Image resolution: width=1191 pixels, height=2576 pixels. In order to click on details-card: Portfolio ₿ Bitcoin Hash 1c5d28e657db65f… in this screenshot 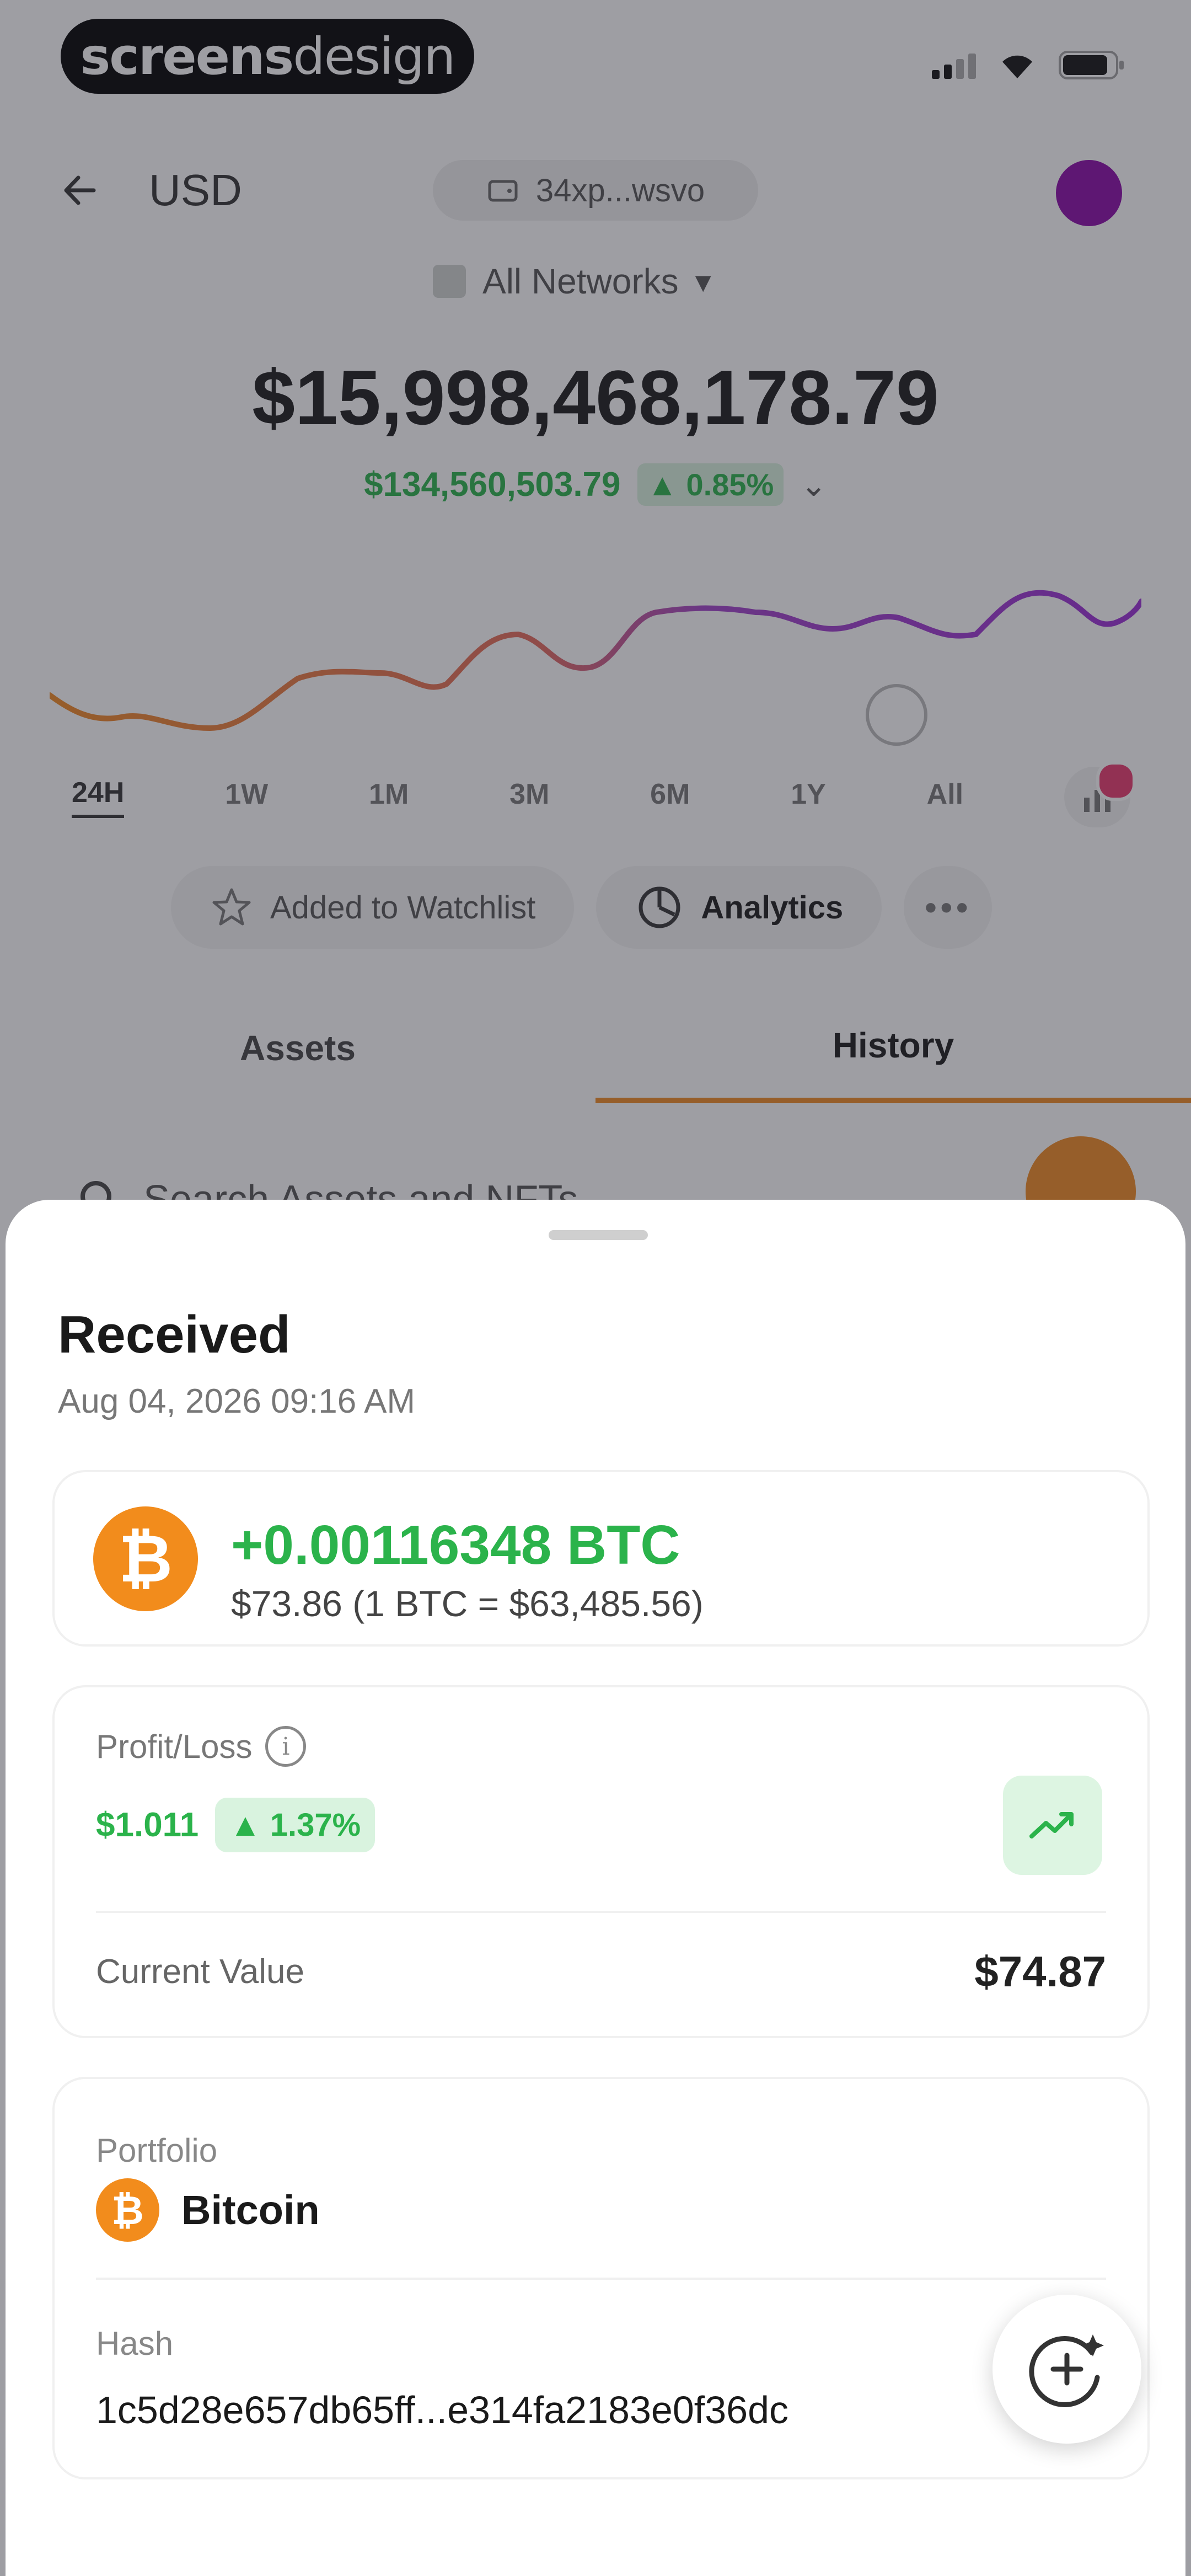, I will do `click(601, 2278)`.